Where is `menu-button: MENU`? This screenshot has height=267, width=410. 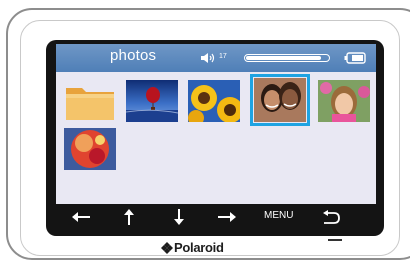
menu-button: MENU is located at coordinates (278, 215).